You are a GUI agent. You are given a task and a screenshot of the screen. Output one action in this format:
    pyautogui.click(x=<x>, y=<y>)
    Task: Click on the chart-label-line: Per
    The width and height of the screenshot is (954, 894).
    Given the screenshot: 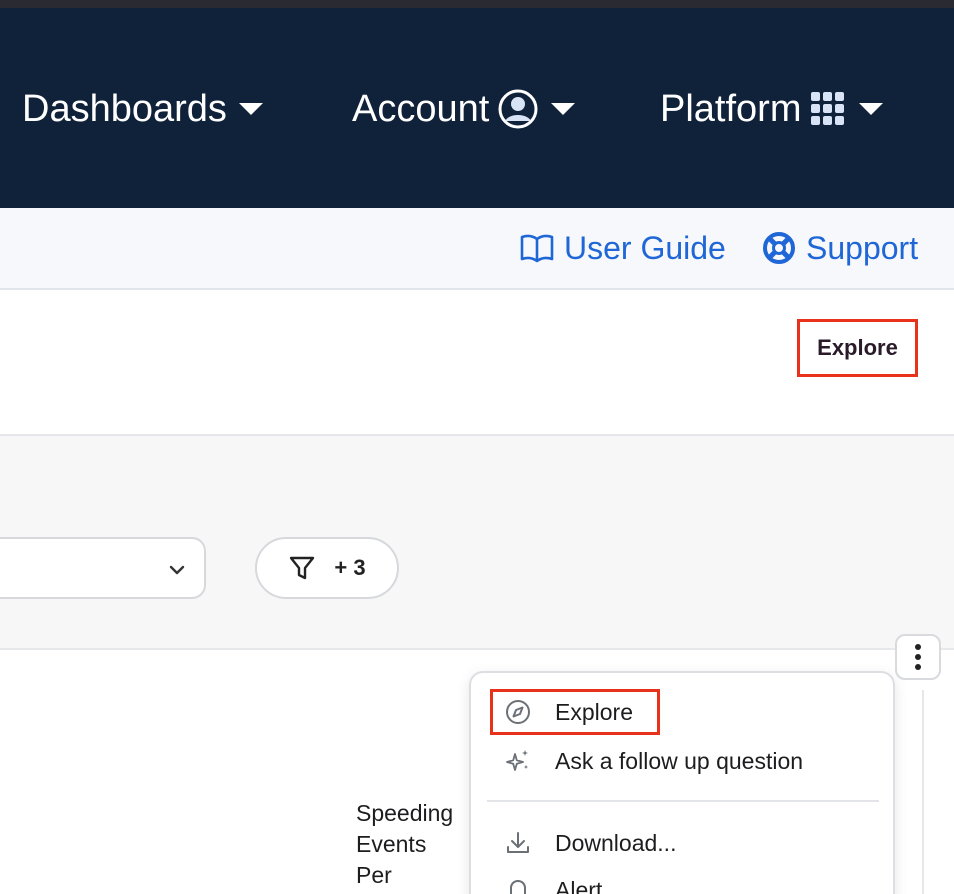 What is the action you would take?
    pyautogui.click(x=374, y=875)
    